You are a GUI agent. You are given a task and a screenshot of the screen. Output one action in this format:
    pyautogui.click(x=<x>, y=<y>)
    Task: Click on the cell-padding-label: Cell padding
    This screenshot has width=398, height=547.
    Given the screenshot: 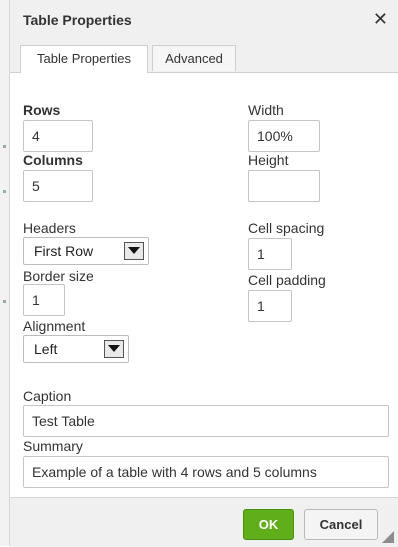 What is the action you would take?
    pyautogui.click(x=287, y=280)
    